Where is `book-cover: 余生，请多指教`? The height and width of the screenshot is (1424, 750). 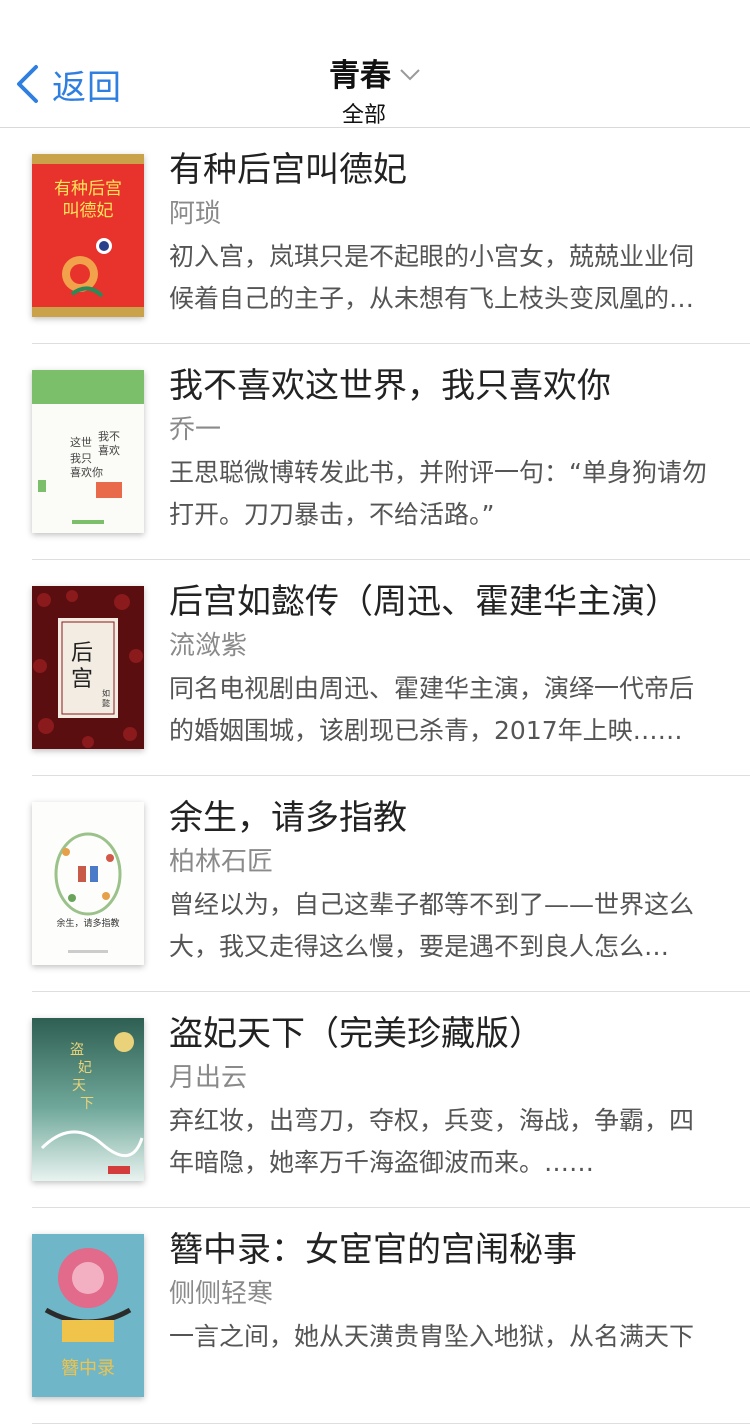
book-cover: 余生，请多指教 is located at coordinates (88, 883).